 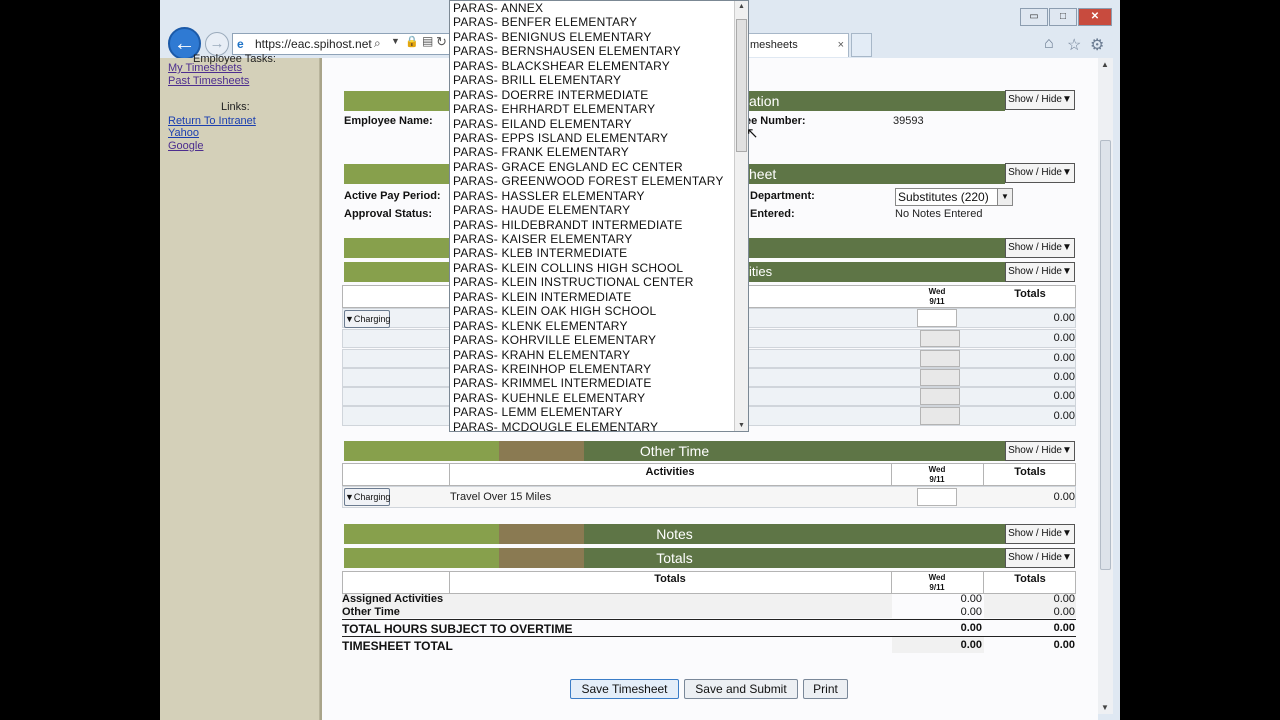 I want to click on my-timesheets-link: My Timesheets, so click(x=205, y=68).